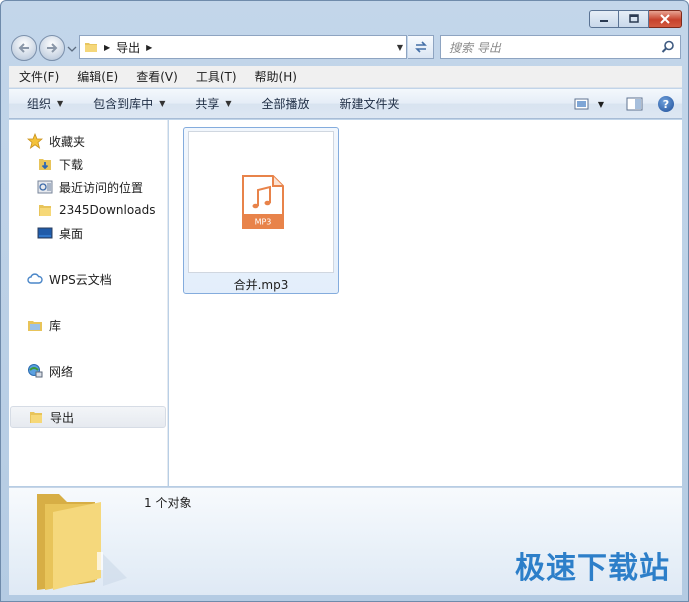 The width and height of the screenshot is (689, 602). I want to click on menu-tools: 工具(T), so click(215, 76).